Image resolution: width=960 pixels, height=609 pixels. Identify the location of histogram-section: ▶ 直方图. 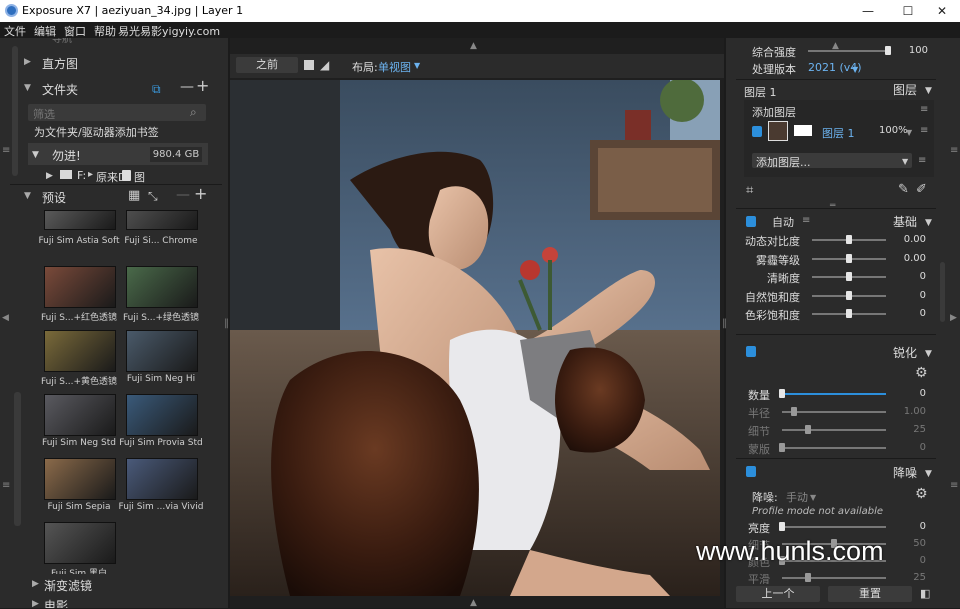
(116, 63).